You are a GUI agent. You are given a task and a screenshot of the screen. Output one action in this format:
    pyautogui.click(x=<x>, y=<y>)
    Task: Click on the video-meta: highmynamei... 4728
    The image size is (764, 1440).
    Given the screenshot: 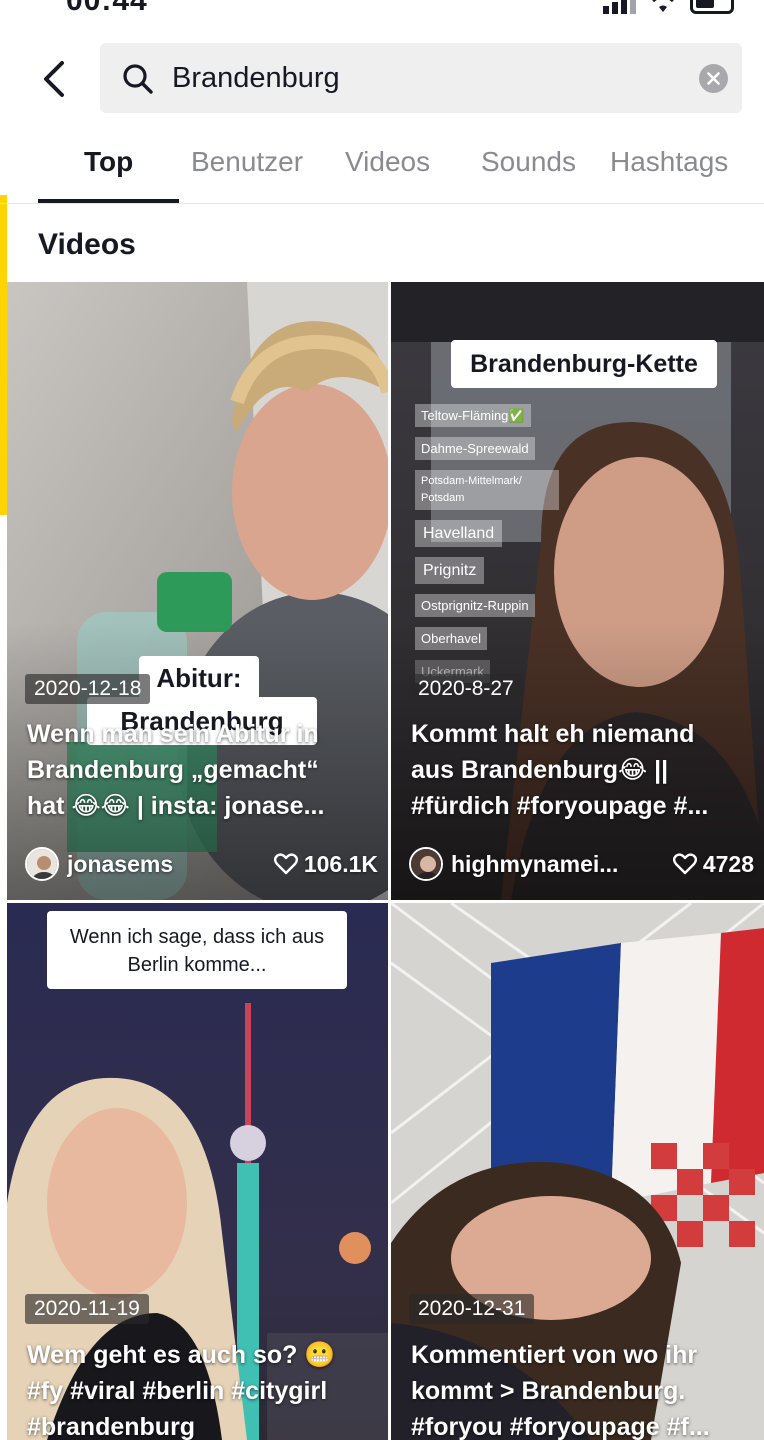 What is the action you would take?
    pyautogui.click(x=581, y=864)
    